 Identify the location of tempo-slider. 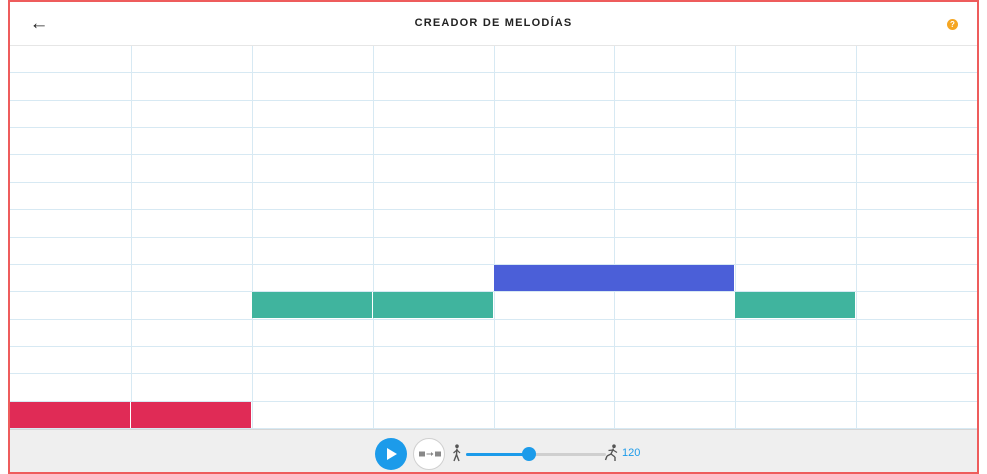
(536, 454).